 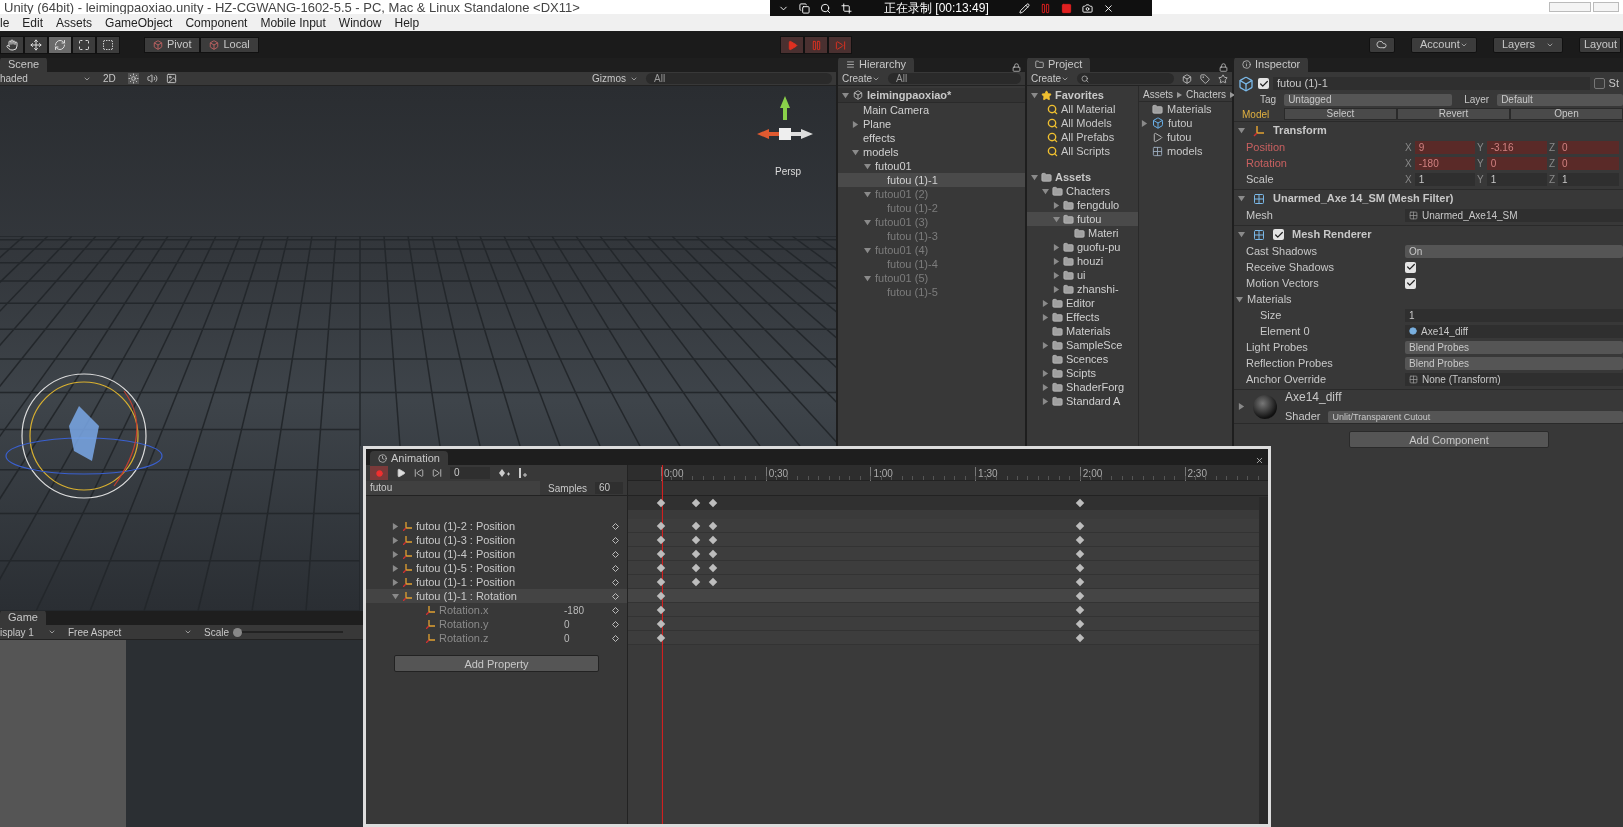 What do you see at coordinates (1082, 219) in the screenshot?
I see `project-folder-item: futou` at bounding box center [1082, 219].